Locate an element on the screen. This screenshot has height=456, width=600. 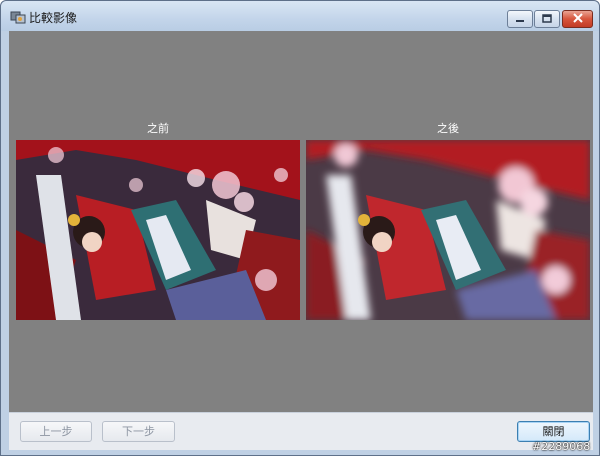
window-title: 比較影像 is located at coordinates (53, 18).